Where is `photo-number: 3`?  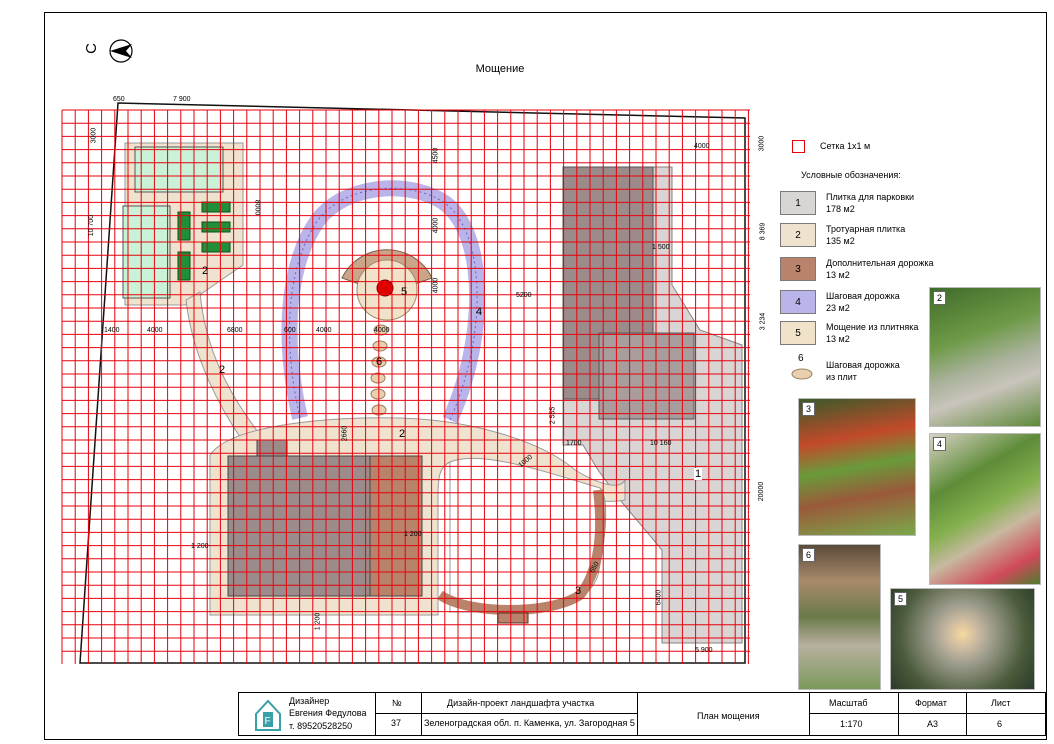 photo-number: 3 is located at coordinates (809, 409).